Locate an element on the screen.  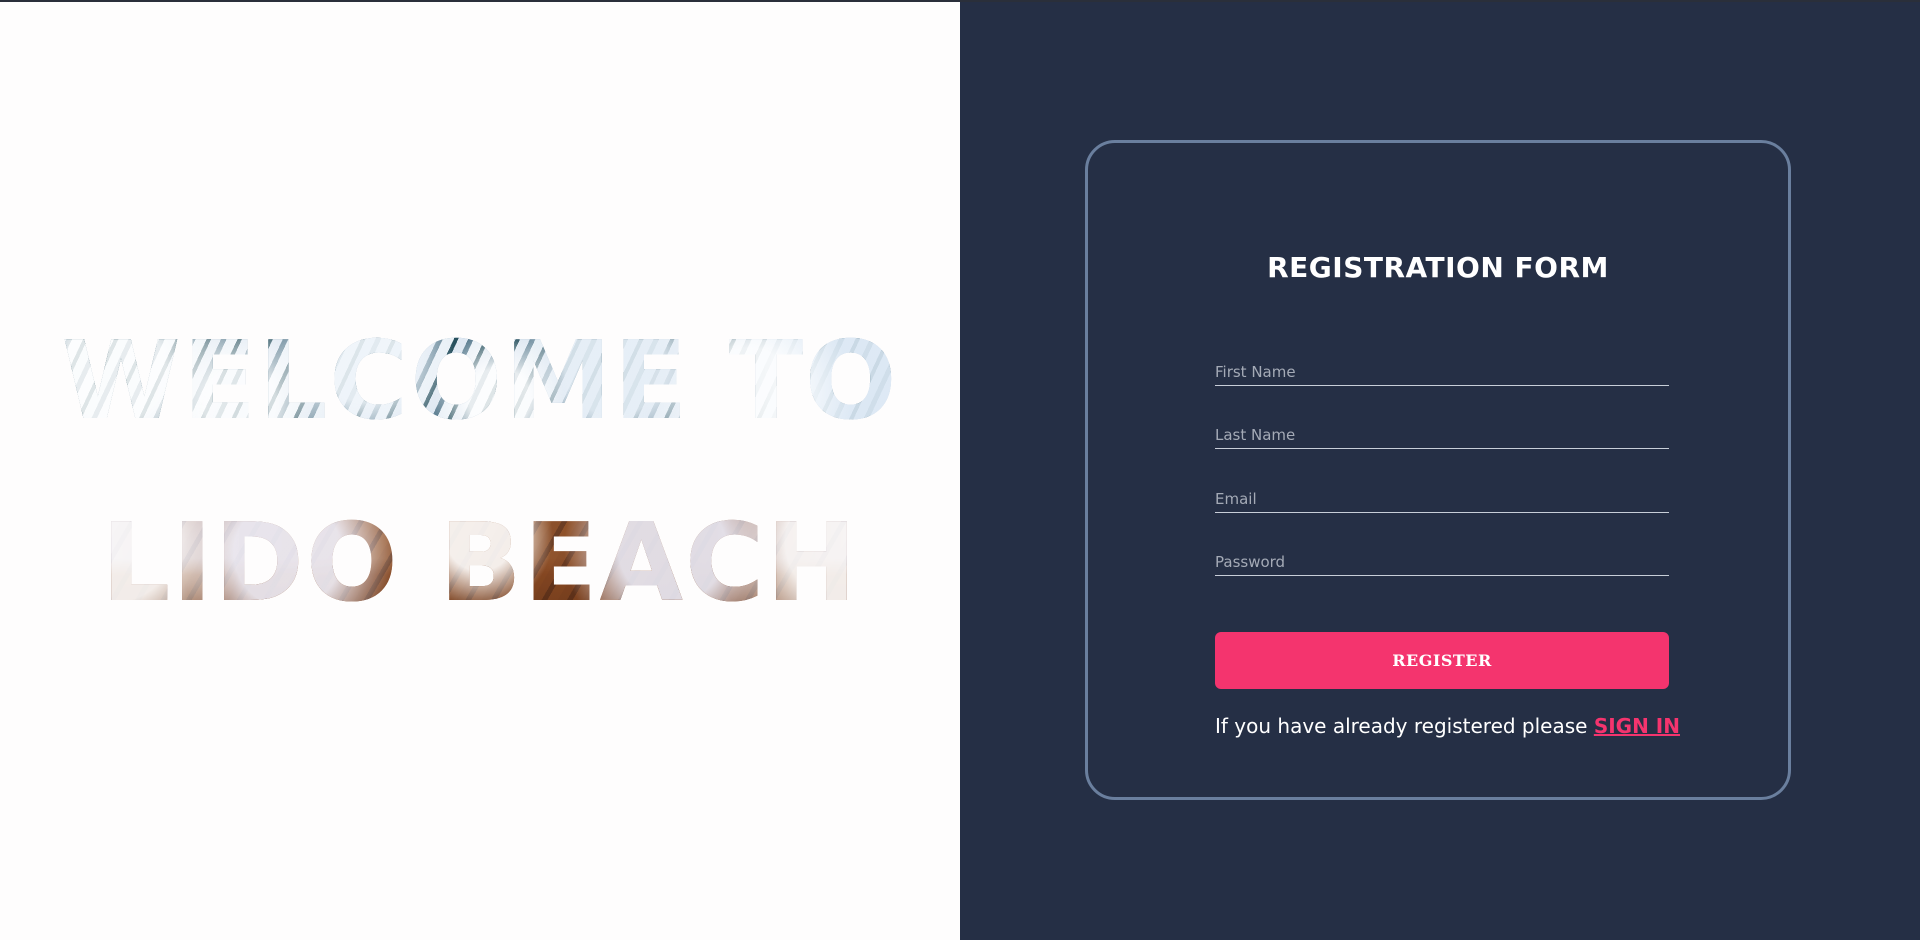
first-name-input is located at coordinates (1442, 372).